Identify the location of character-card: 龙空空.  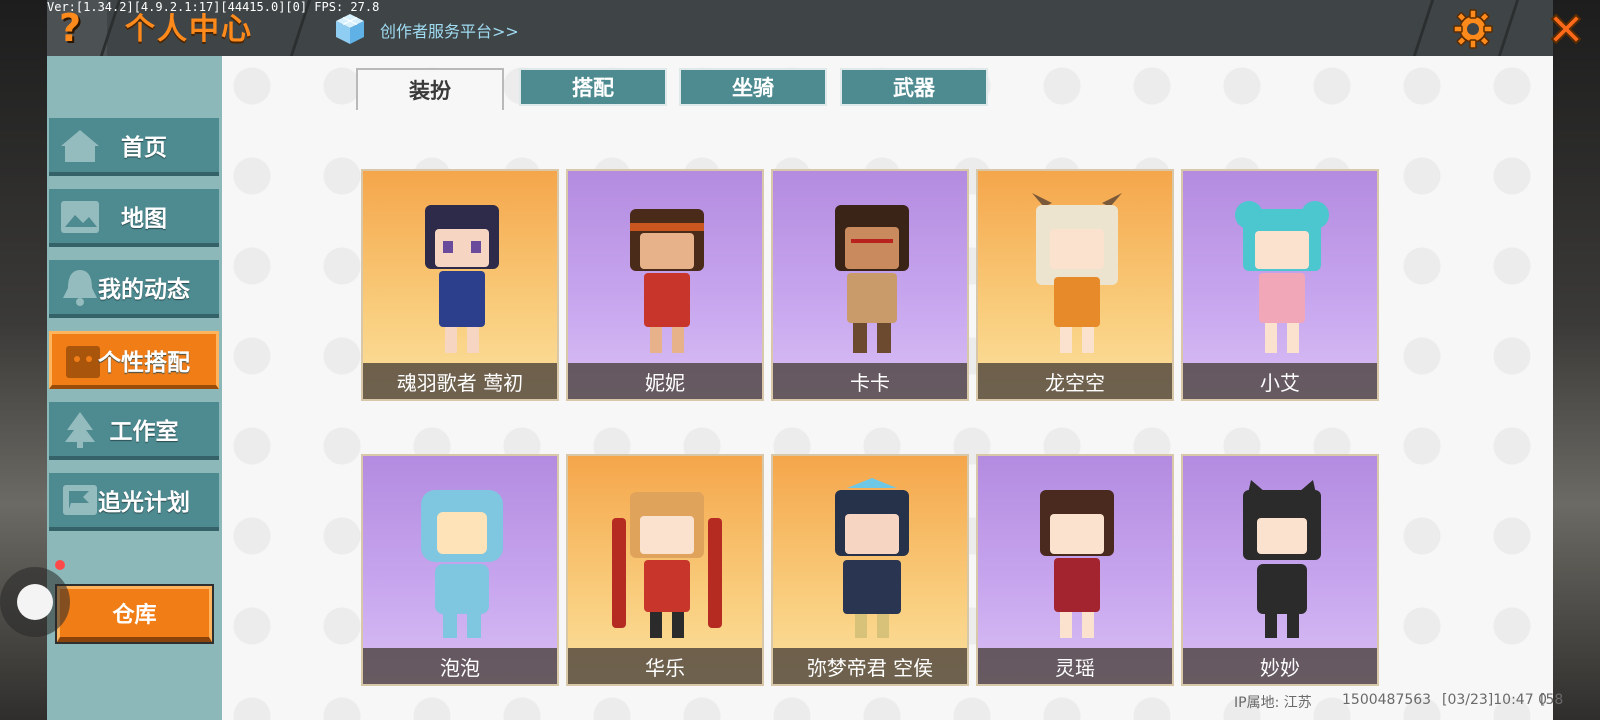
(1075, 285).